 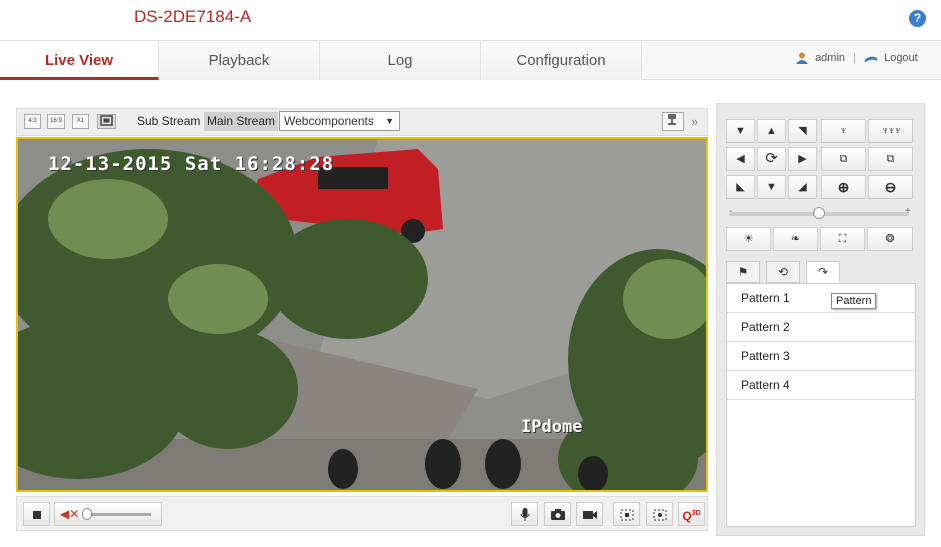 I want to click on 3d-zoom-icon: Q3D, so click(x=691, y=516).